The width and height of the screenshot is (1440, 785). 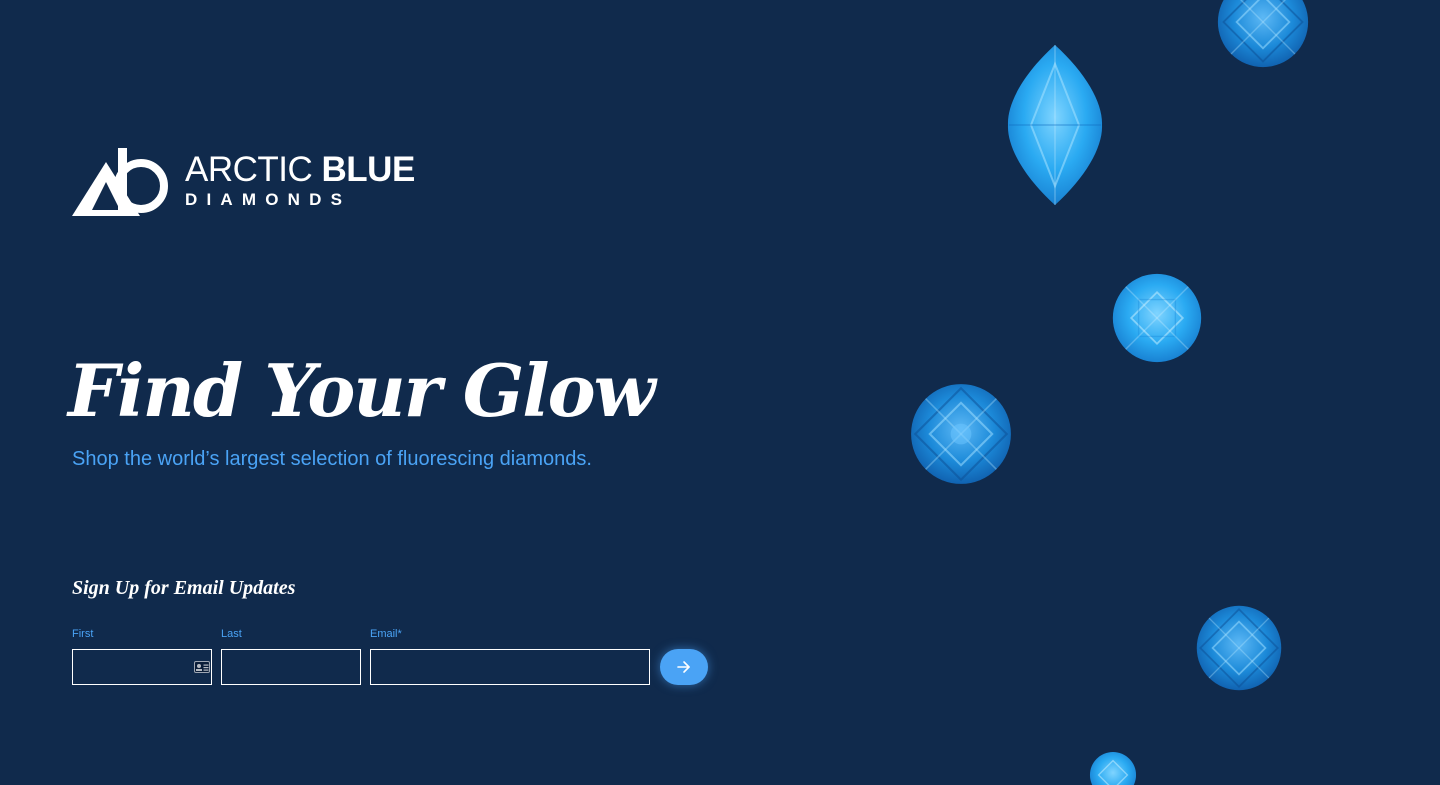 What do you see at coordinates (368, 169) in the screenshot?
I see `brand-name-bold: BLUE` at bounding box center [368, 169].